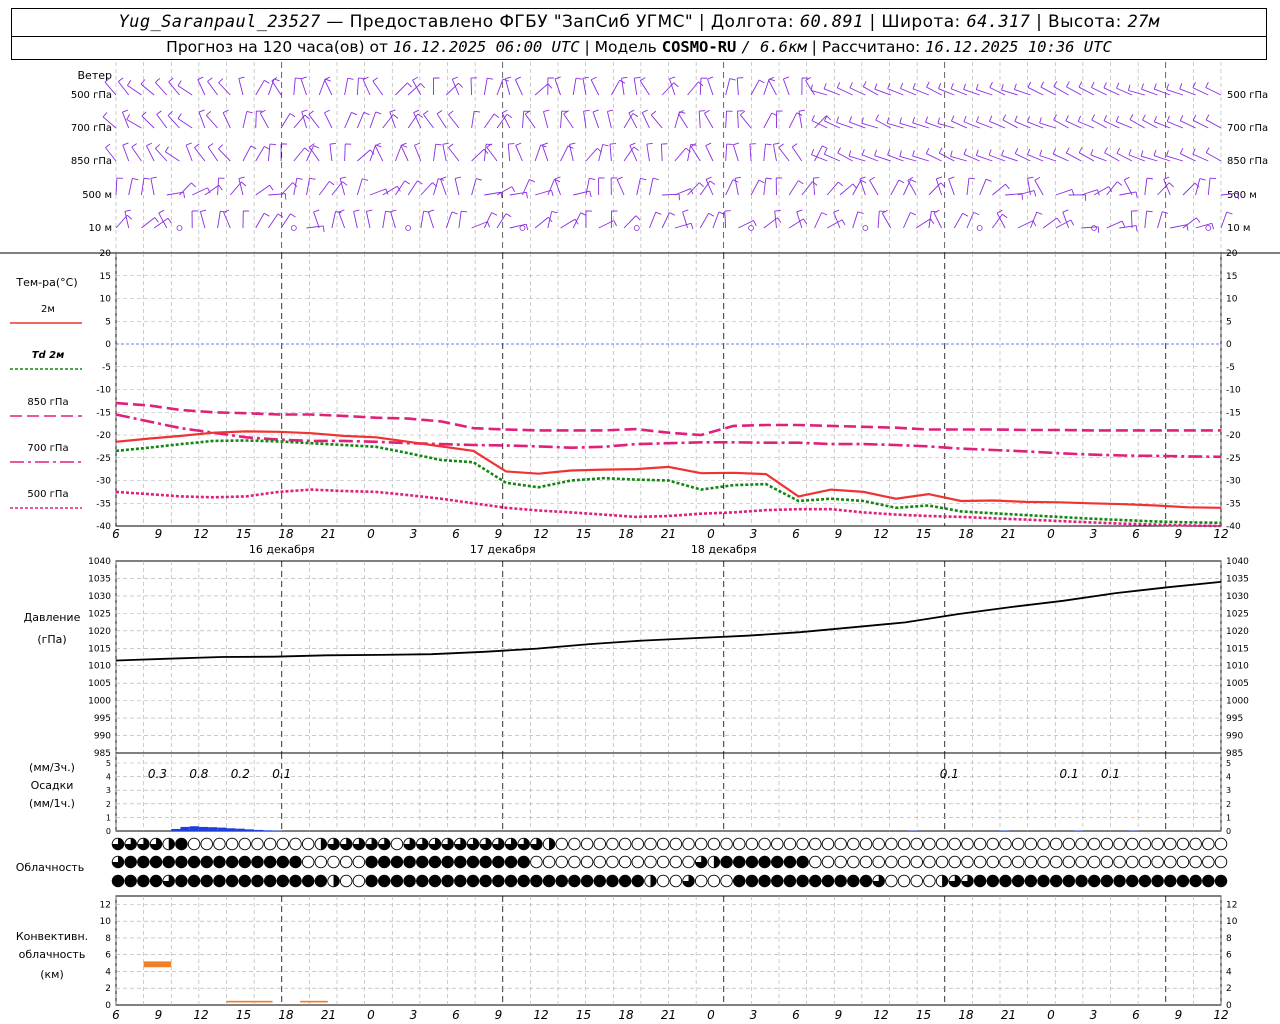  I want to click on time-tick-bottom: 21, so click(328, 1015).